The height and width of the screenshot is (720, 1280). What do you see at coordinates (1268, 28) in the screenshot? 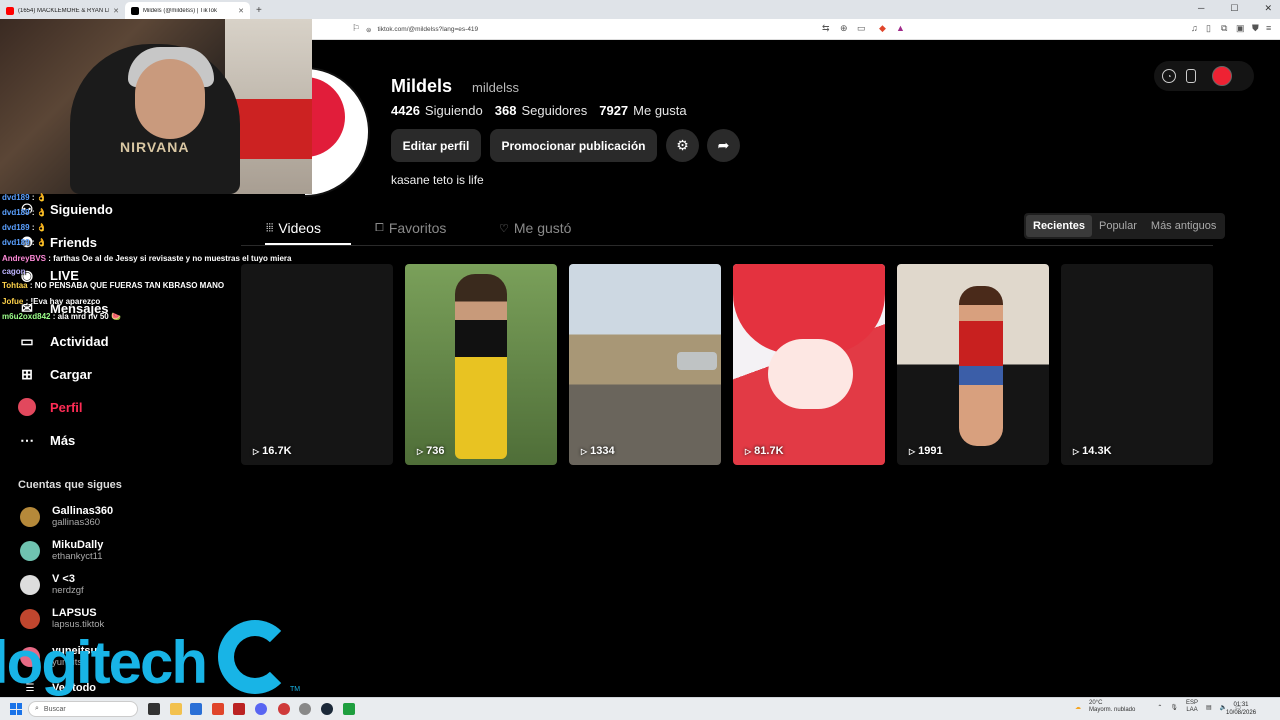
I see `menu-icon: ≡` at bounding box center [1268, 28].